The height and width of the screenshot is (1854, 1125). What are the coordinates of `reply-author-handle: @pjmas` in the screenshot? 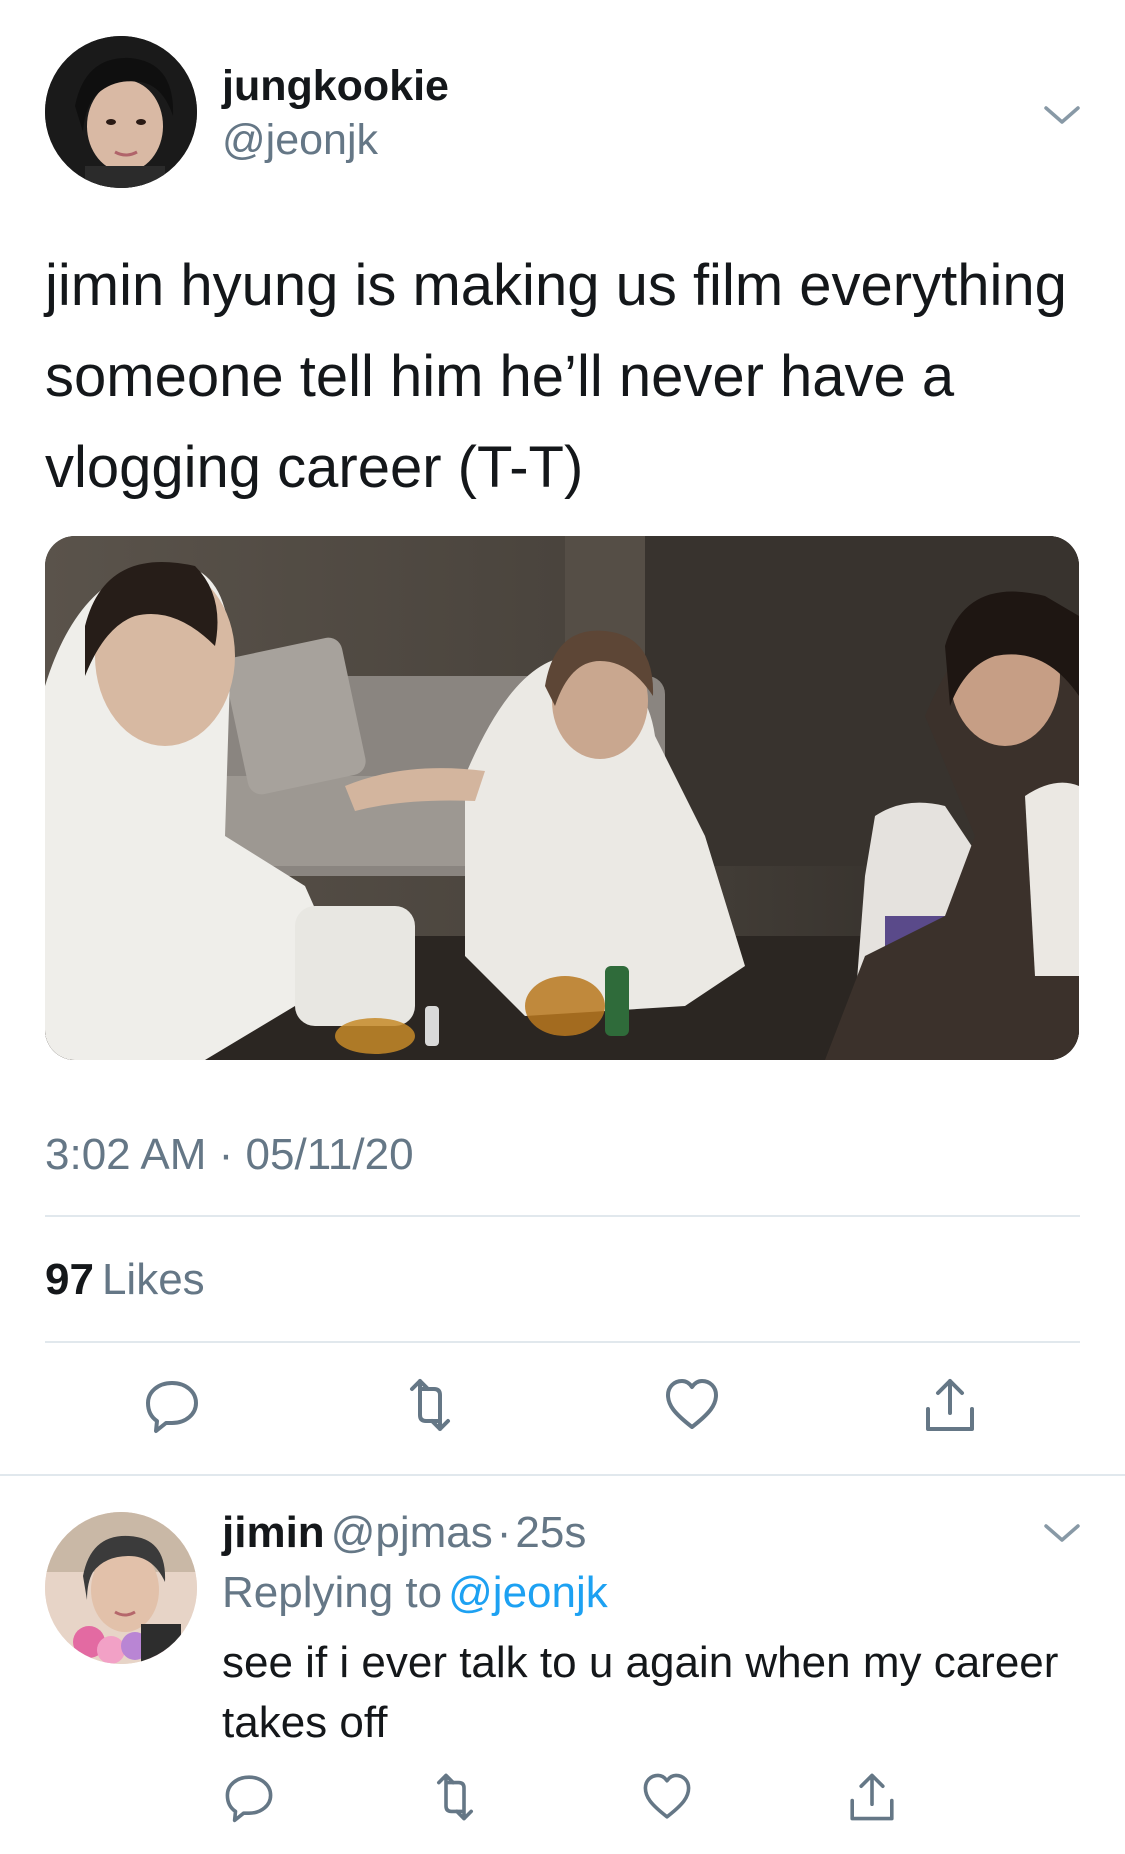 It's located at (412, 1532).